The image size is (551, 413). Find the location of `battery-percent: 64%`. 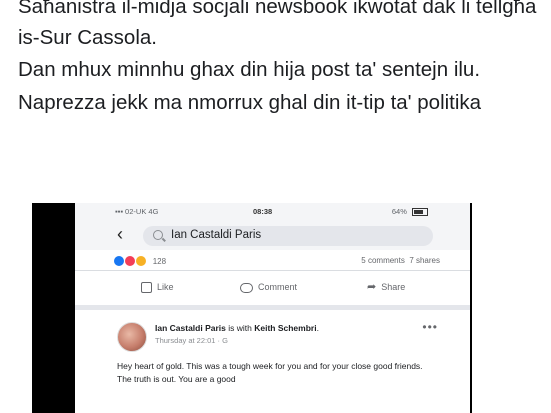

battery-percent: 64% is located at coordinates (399, 211).